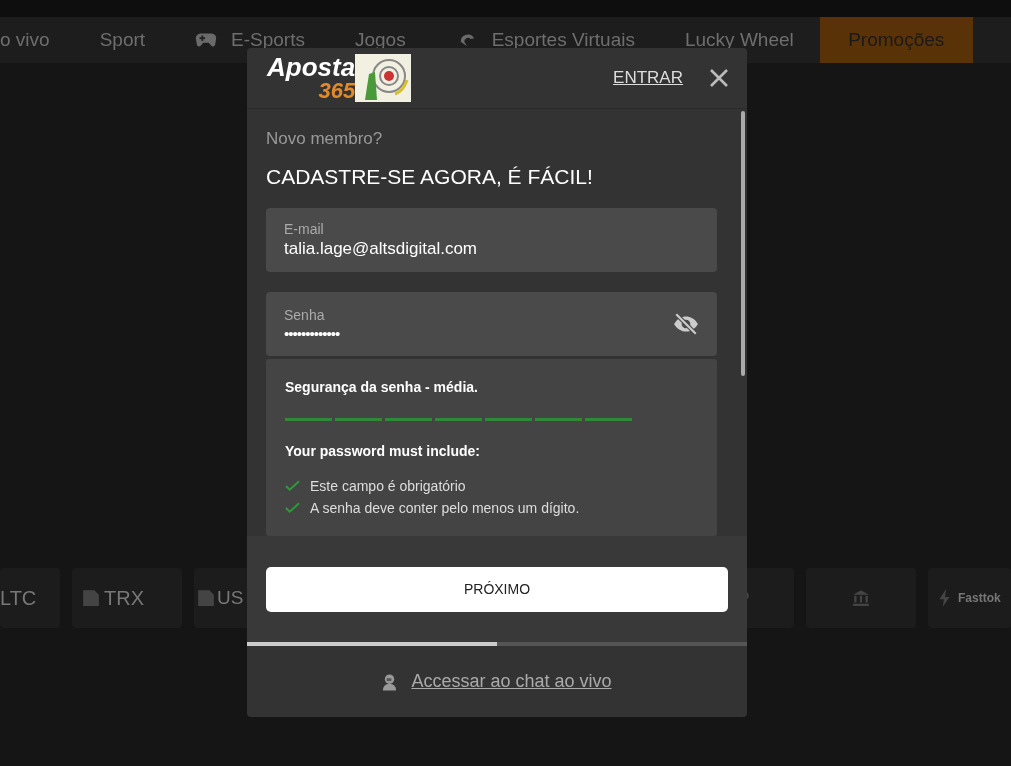  I want to click on tile-label: TRX, so click(124, 598).